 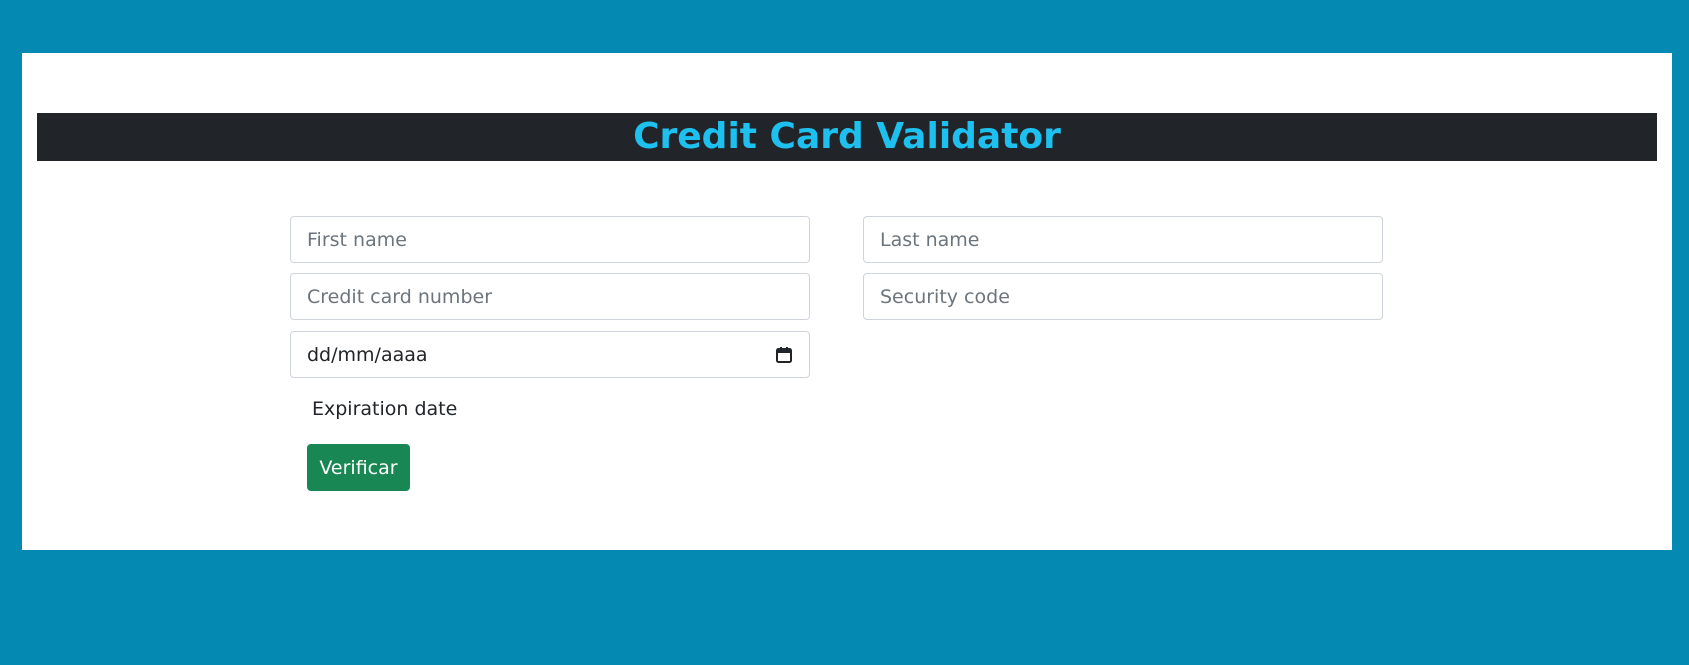 I want to click on expiration-date-input: dd/mm/aaaa, so click(x=550, y=354).